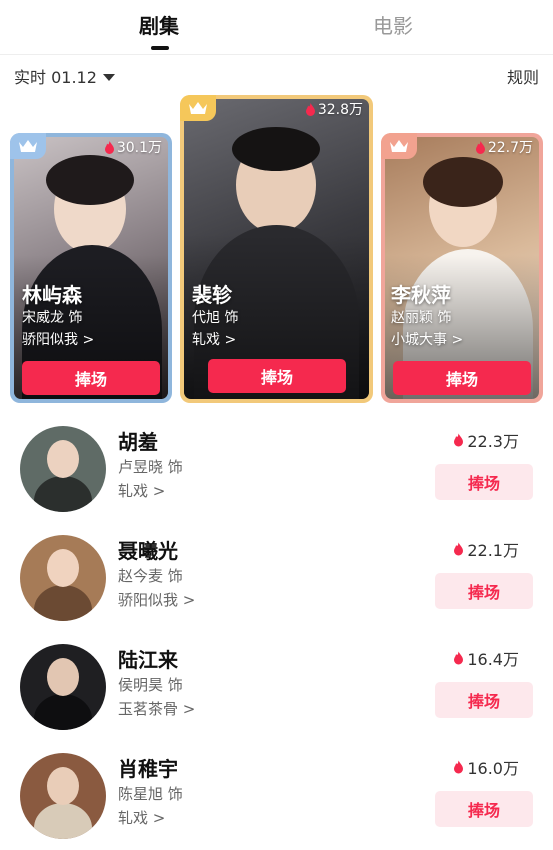 This screenshot has width=553, height=850. What do you see at coordinates (150, 794) in the screenshot?
I see `actor-name: 陈星旭 饰` at bounding box center [150, 794].